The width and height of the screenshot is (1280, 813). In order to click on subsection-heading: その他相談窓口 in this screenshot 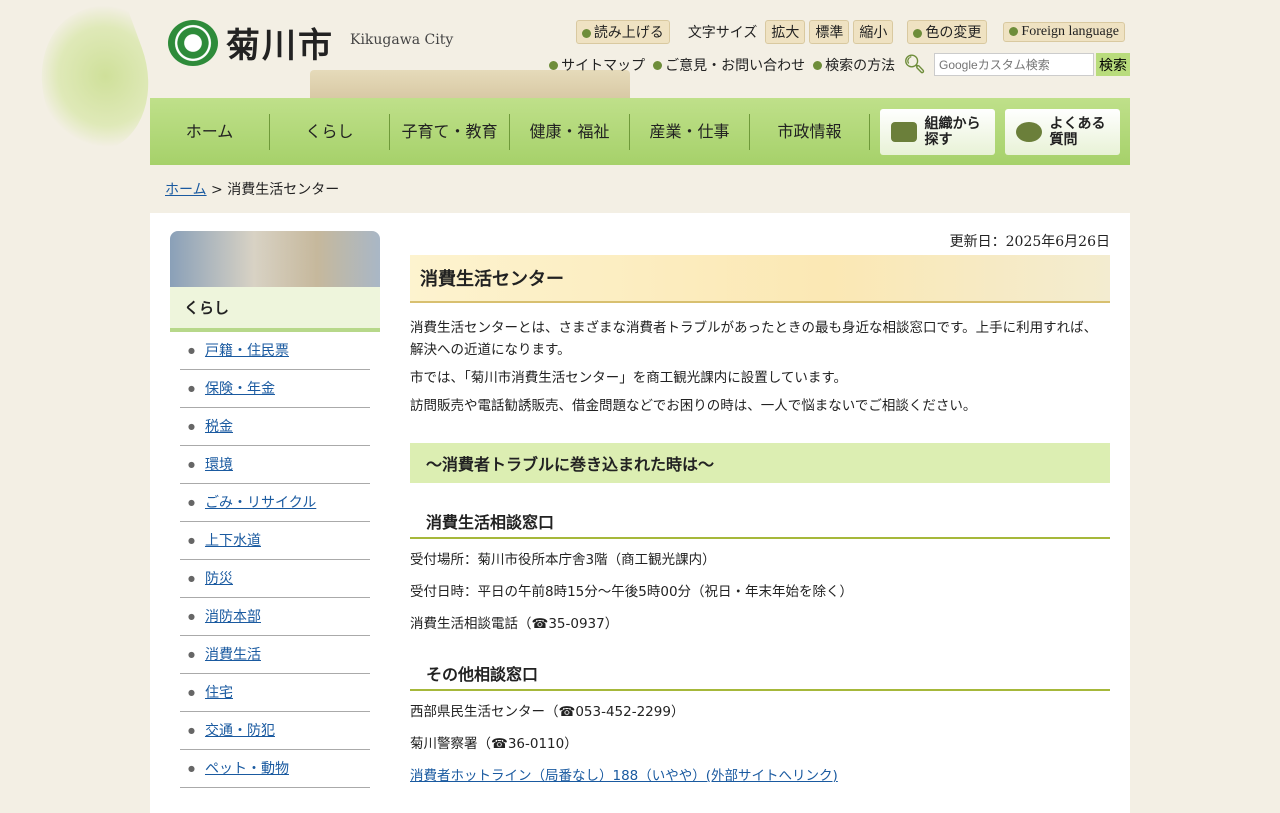, I will do `click(760, 674)`.